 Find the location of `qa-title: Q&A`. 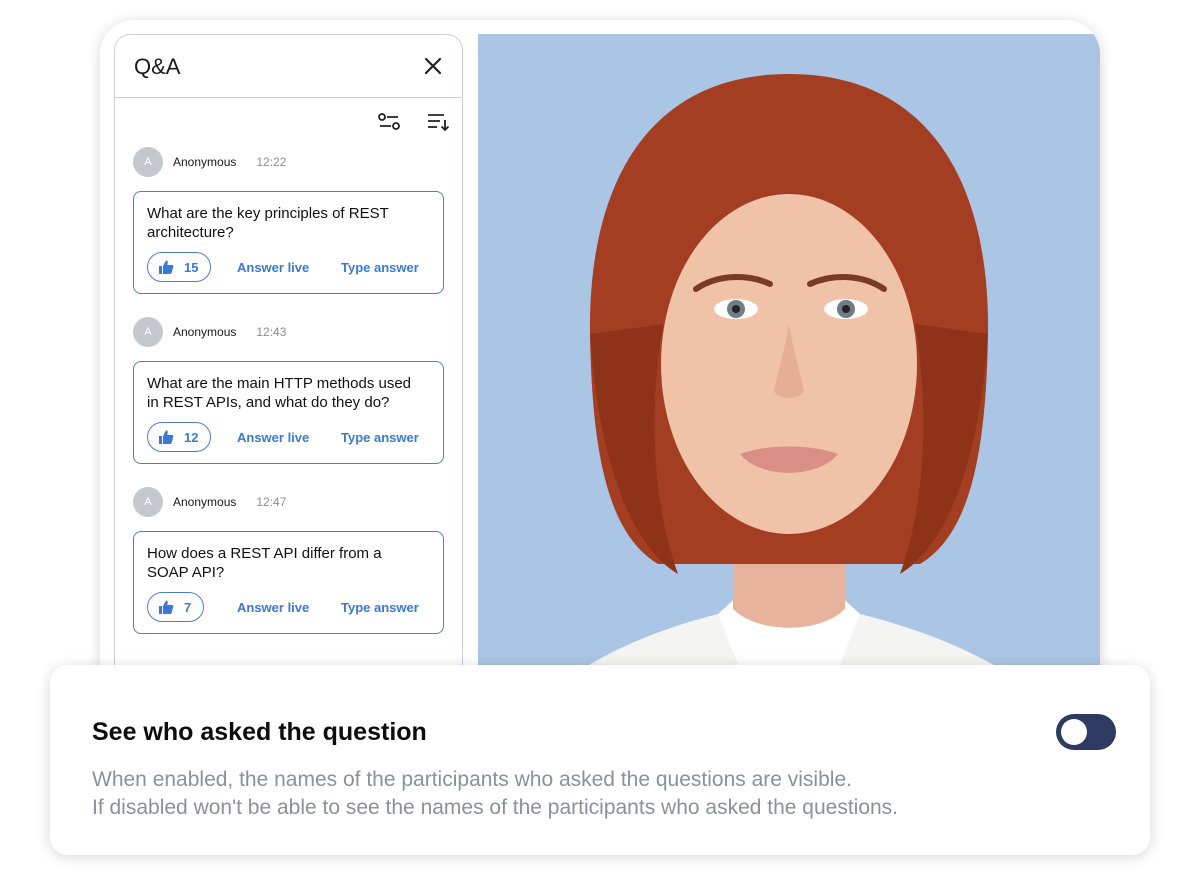

qa-title: Q&A is located at coordinates (157, 66).